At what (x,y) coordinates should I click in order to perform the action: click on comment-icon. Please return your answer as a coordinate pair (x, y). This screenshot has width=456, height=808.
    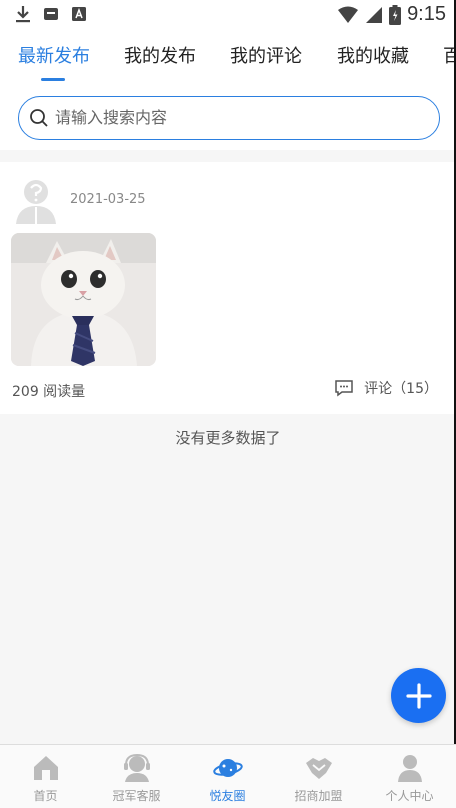
    Looking at the image, I should click on (344, 388).